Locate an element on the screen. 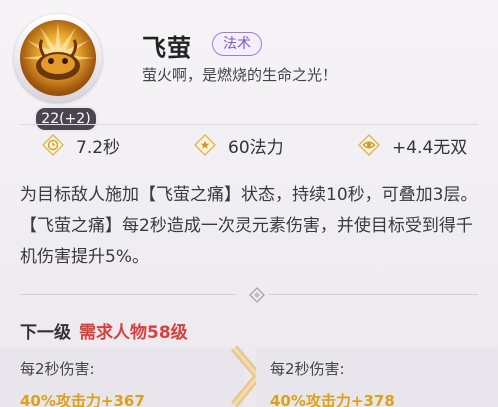 The width and height of the screenshot is (498, 407). stat-mana-cost: 60法力 is located at coordinates (239, 145).